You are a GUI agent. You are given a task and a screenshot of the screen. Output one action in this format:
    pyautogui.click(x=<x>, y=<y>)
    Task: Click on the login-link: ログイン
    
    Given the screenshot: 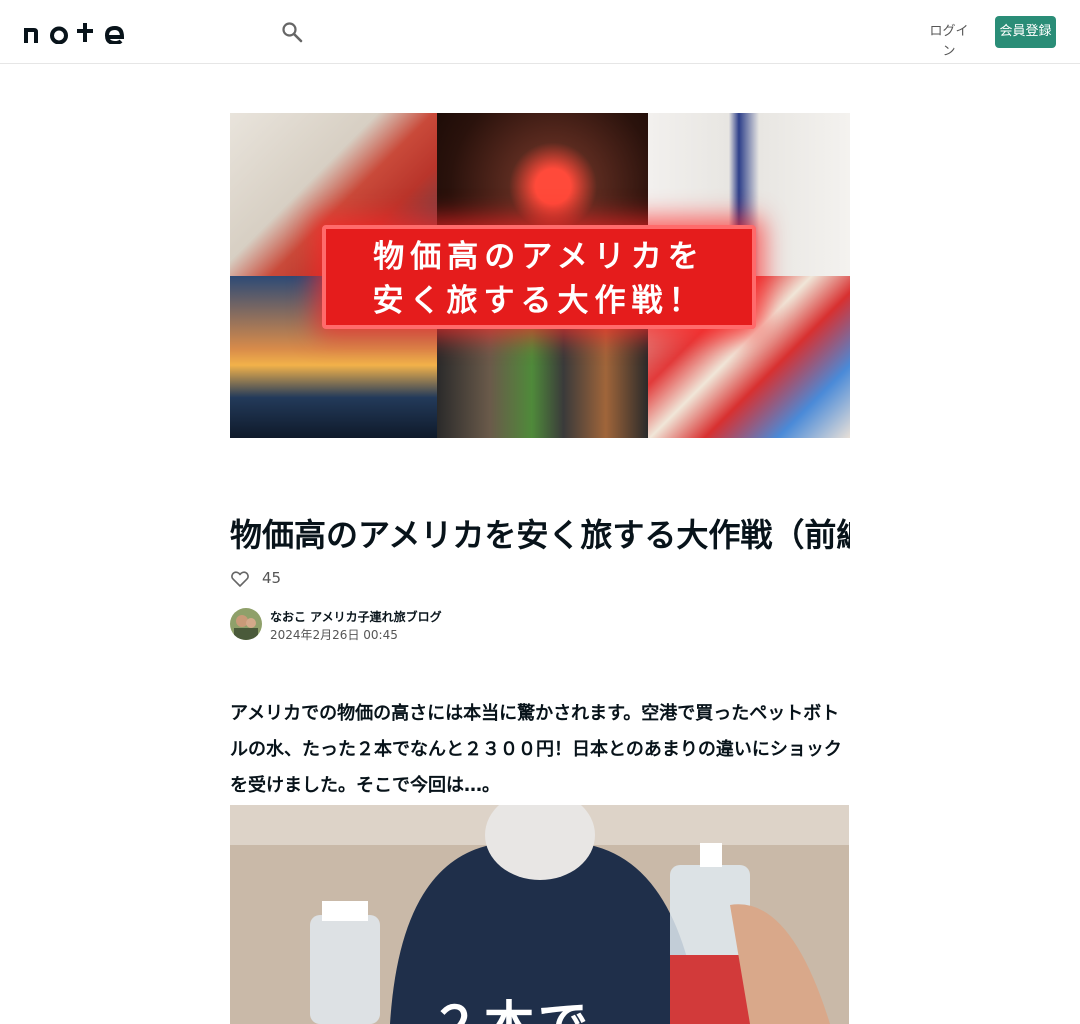 What is the action you would take?
    pyautogui.click(x=949, y=40)
    